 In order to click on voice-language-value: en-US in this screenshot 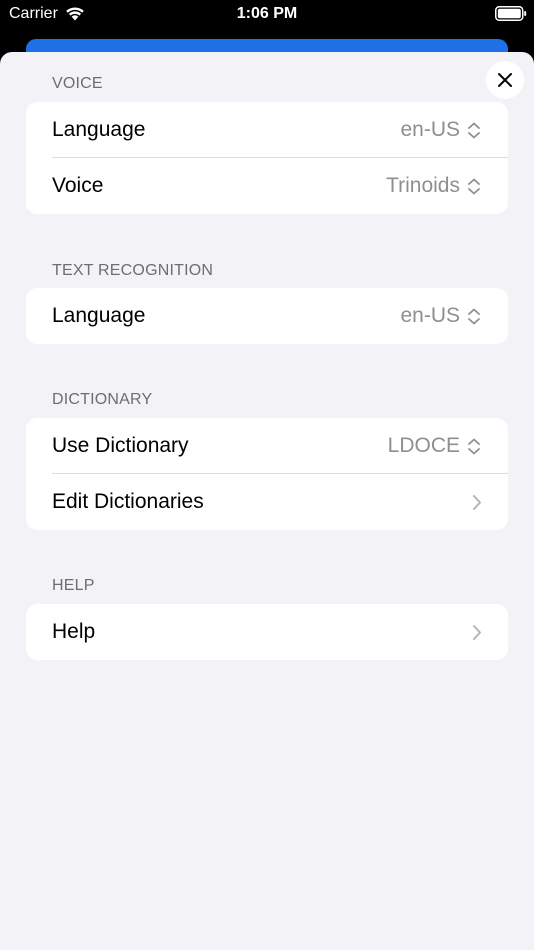, I will do `click(430, 129)`.